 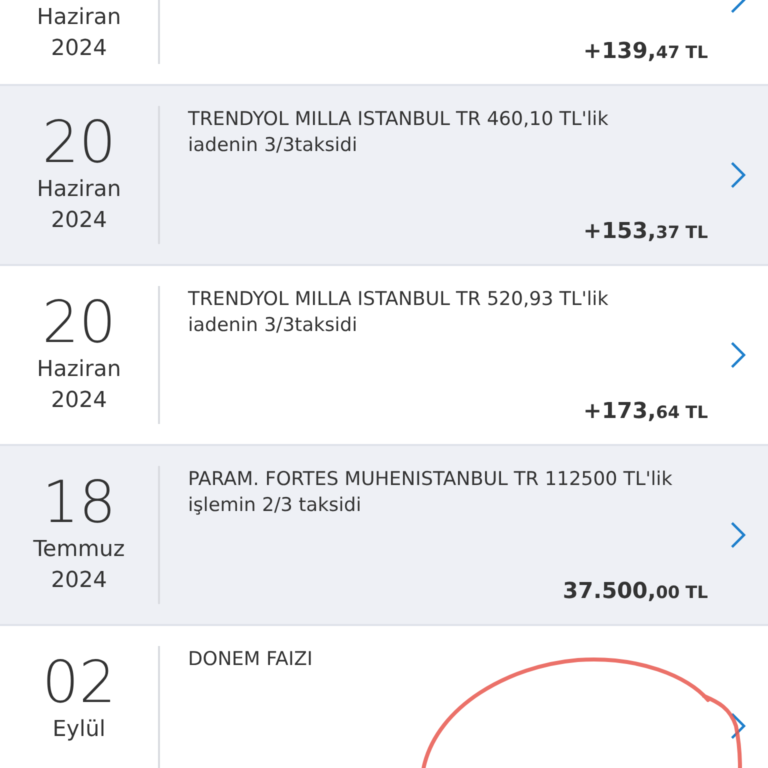 I want to click on amount-text: +153,37 TL, so click(x=645, y=231).